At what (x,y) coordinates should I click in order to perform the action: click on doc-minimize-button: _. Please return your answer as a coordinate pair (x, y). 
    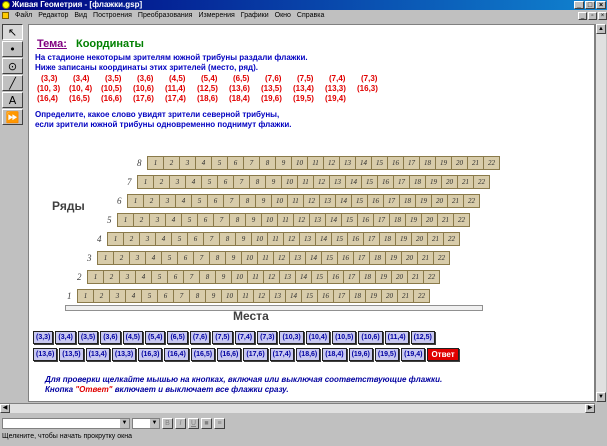
    Looking at the image, I should click on (582, 15).